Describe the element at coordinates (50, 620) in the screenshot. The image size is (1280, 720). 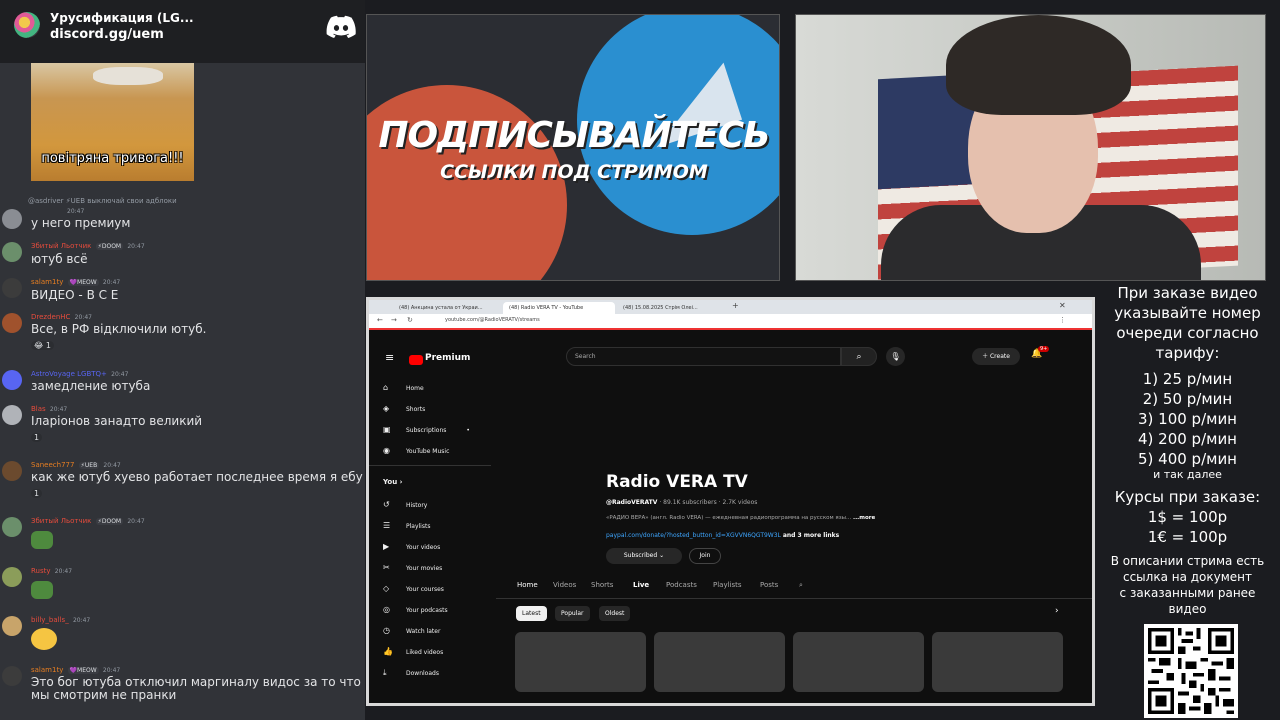
I see `author-name: billy_balls_` at that location.